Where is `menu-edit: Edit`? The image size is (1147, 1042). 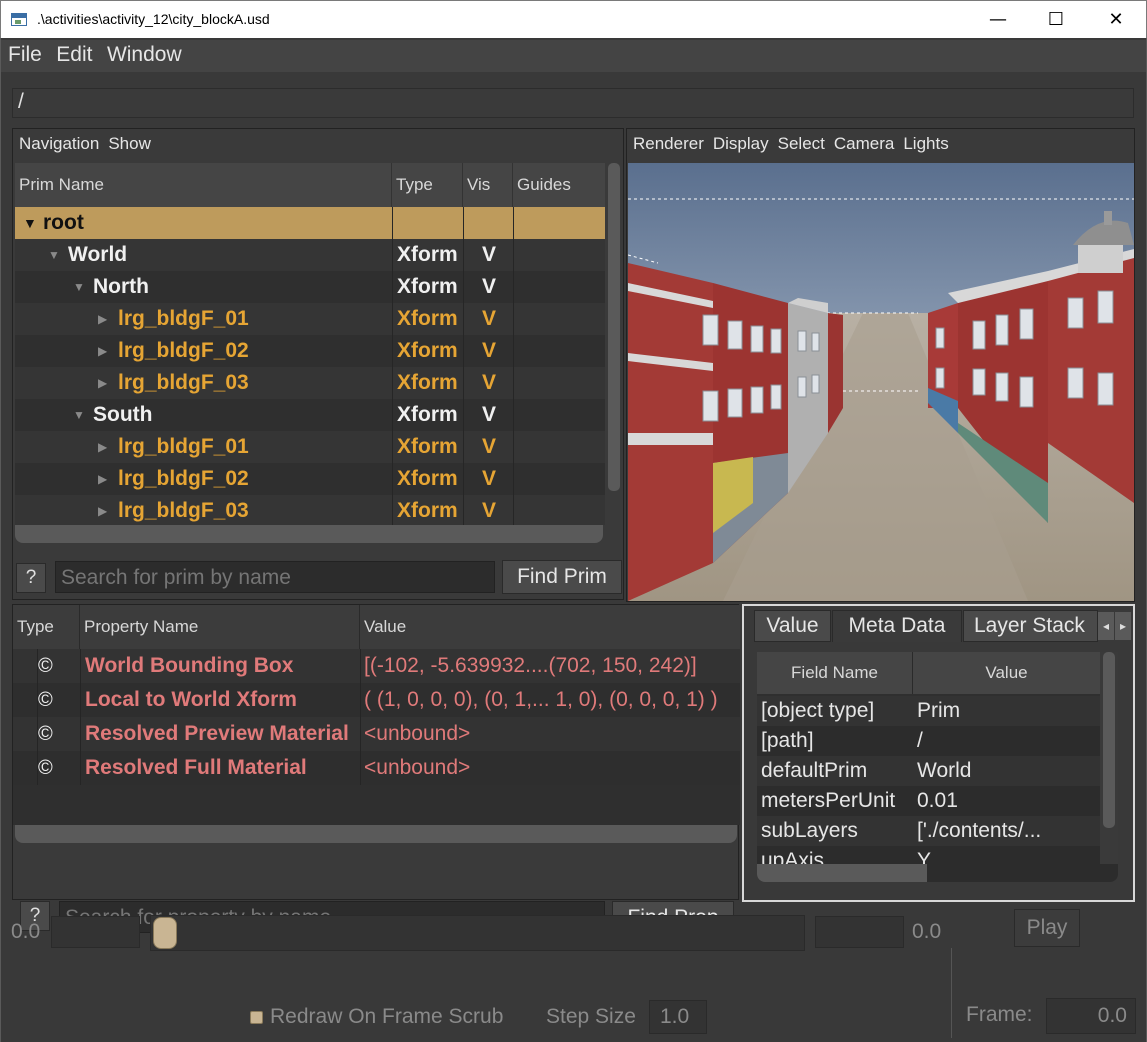 menu-edit: Edit is located at coordinates (74, 53).